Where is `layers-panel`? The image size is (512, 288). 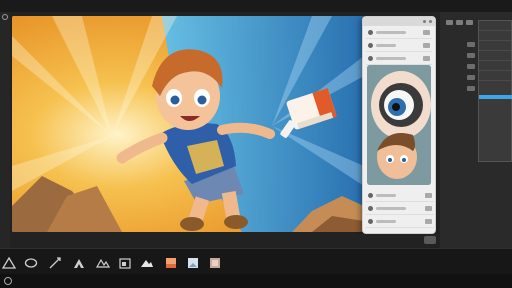
layers-panel is located at coordinates (399, 125).